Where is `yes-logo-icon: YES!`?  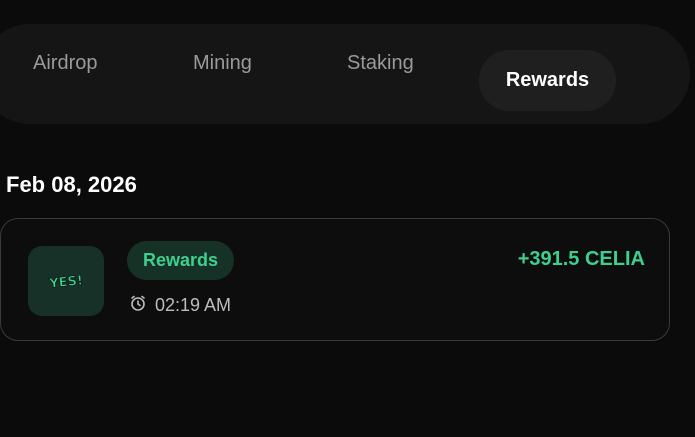
yes-logo-icon: YES! is located at coordinates (65, 282).